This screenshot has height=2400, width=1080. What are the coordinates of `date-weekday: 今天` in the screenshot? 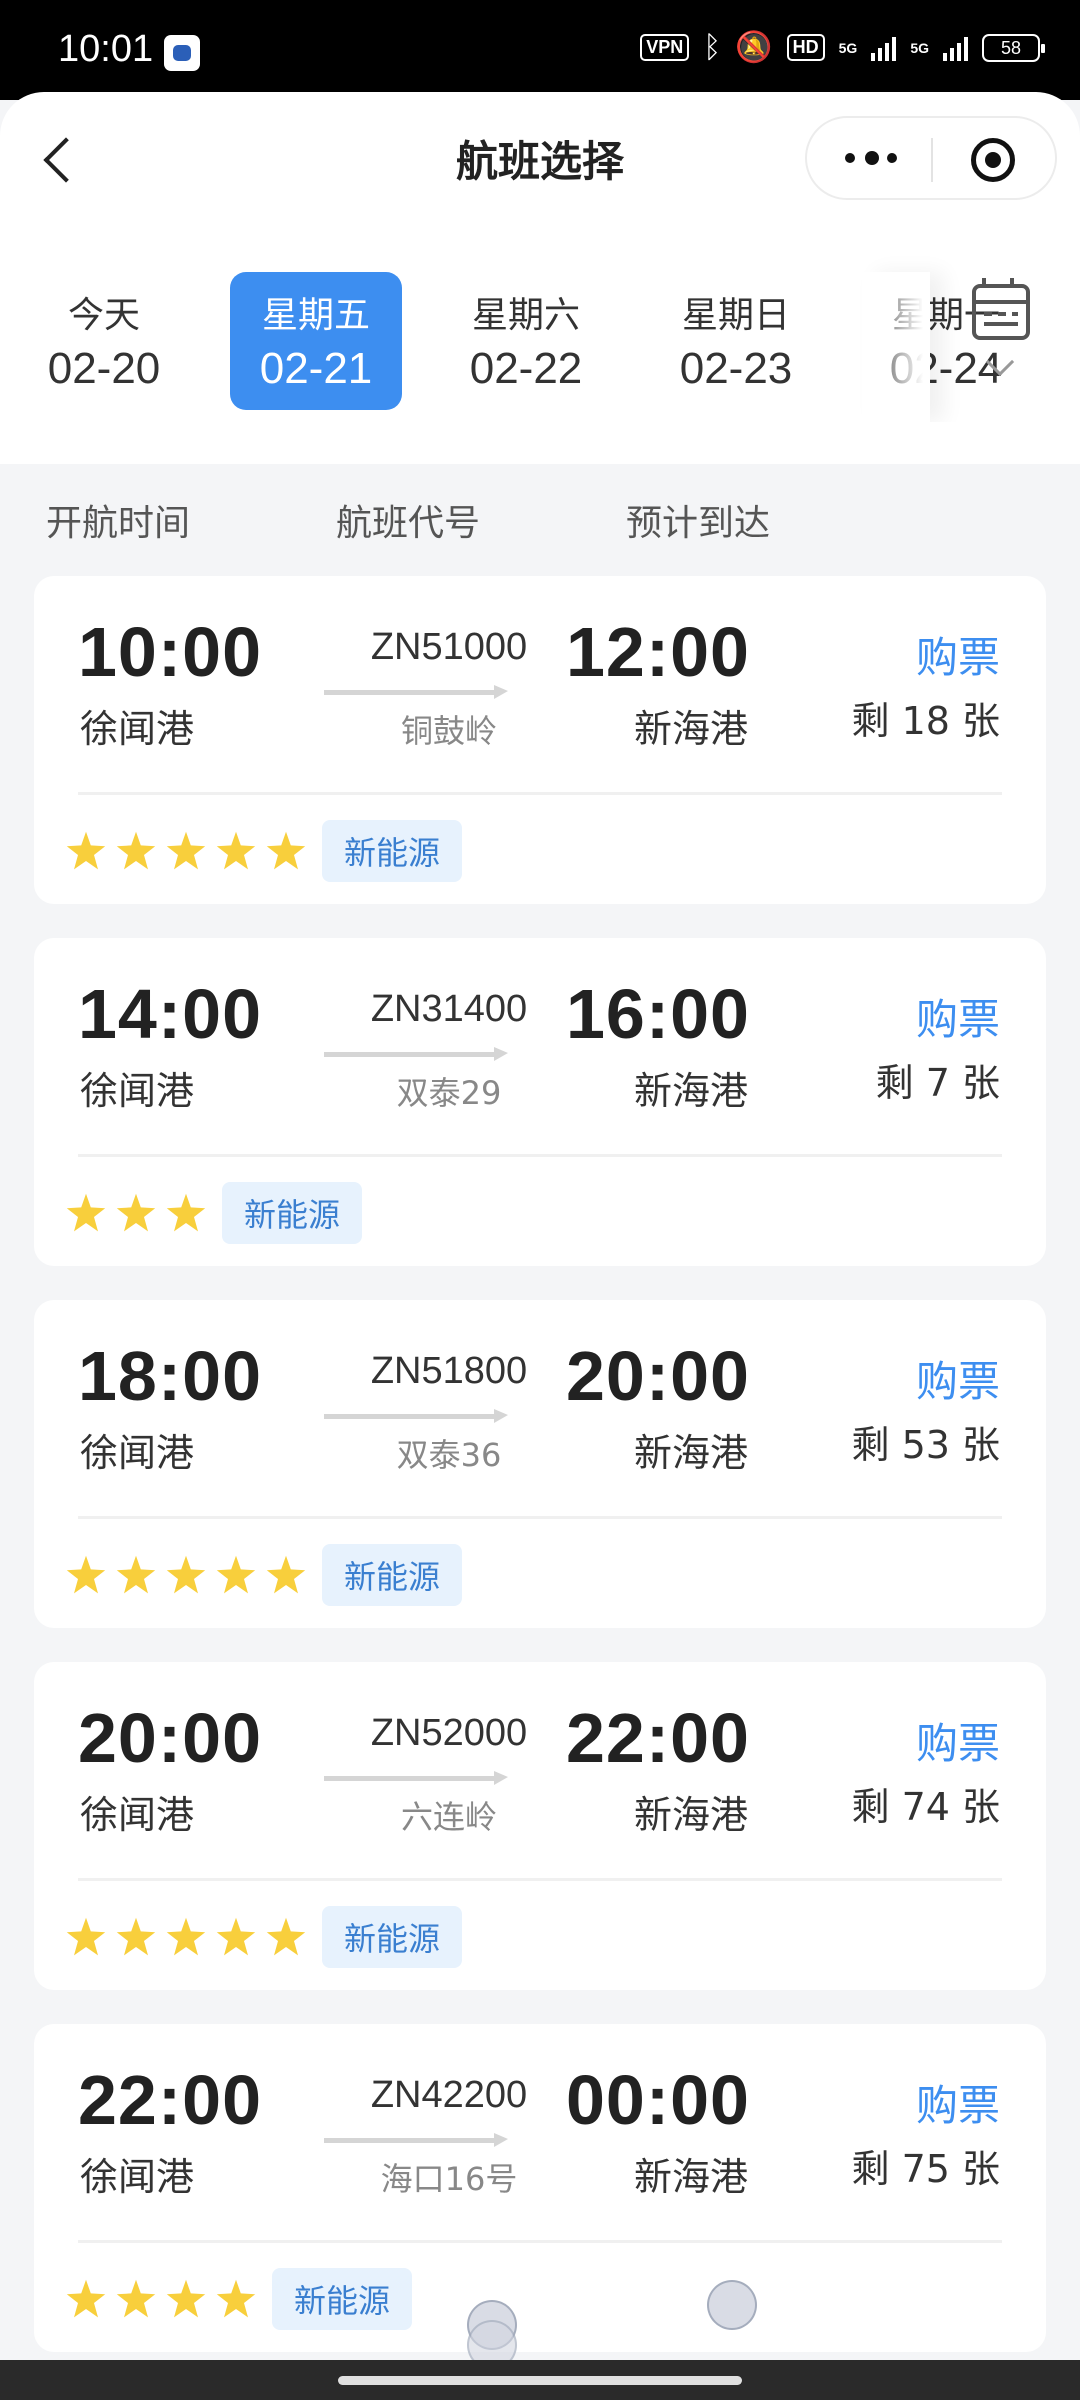 It's located at (103, 315).